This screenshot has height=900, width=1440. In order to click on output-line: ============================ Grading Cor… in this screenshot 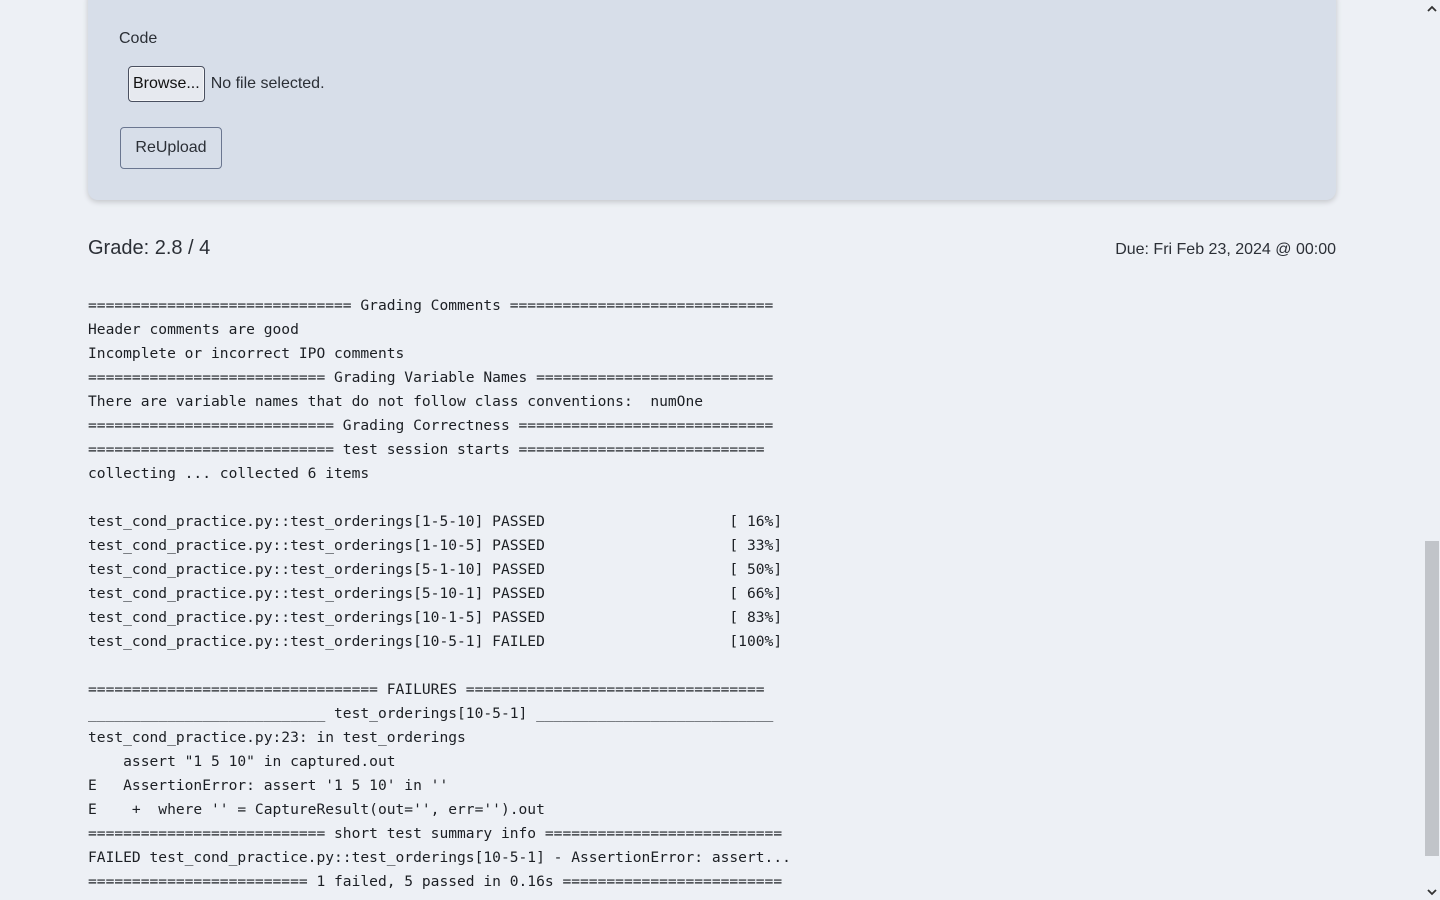, I will do `click(431, 425)`.